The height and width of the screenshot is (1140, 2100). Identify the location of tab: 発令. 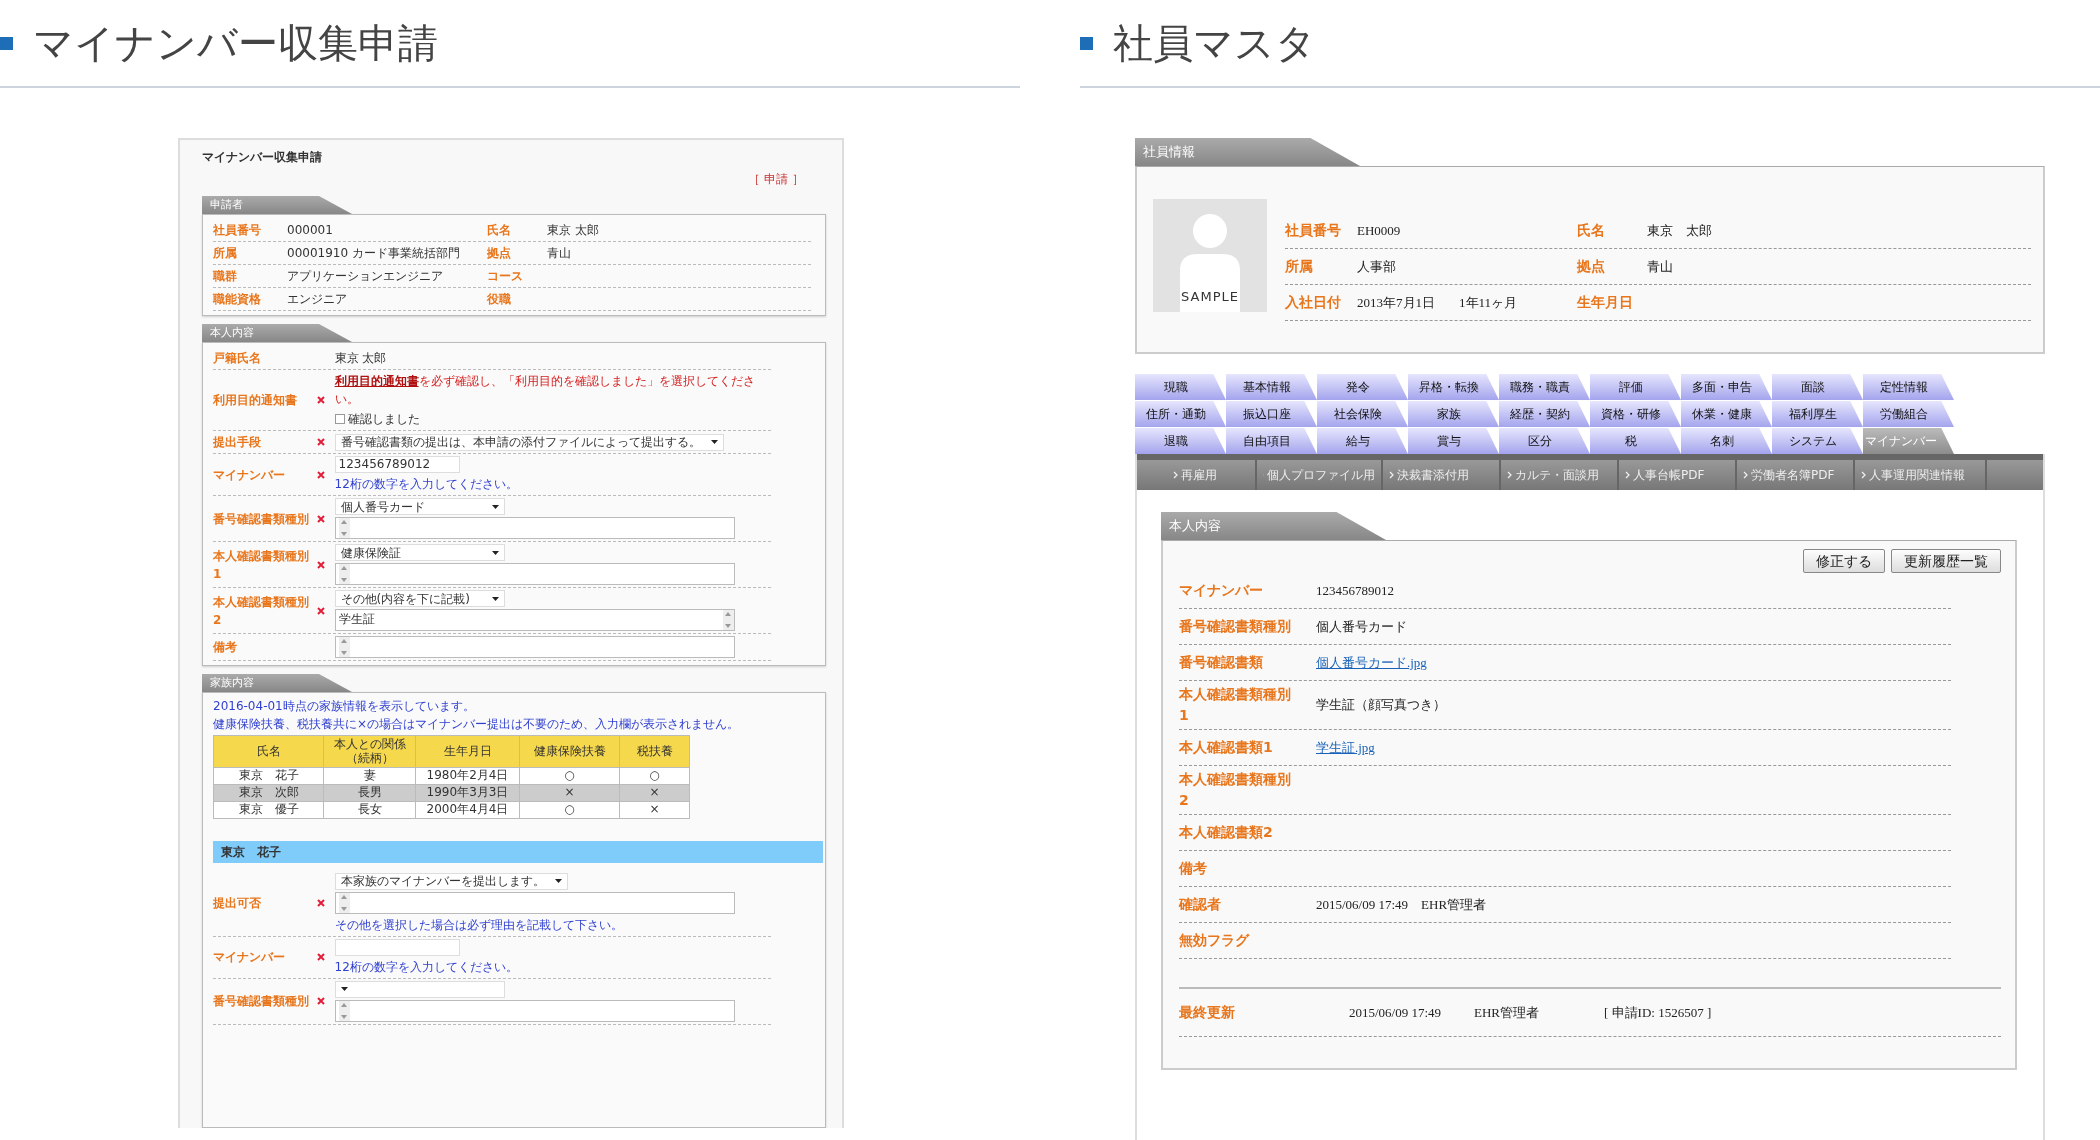
(1362, 387).